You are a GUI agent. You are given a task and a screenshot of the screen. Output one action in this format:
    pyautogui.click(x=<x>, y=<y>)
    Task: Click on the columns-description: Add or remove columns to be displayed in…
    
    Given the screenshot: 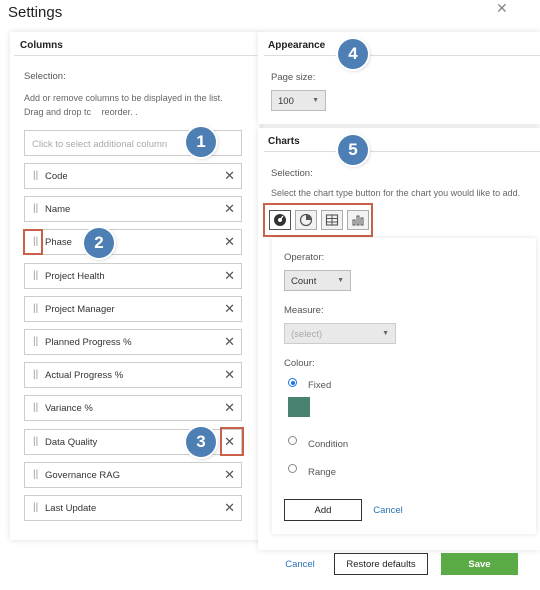 What is the action you would take?
    pyautogui.click(x=123, y=105)
    